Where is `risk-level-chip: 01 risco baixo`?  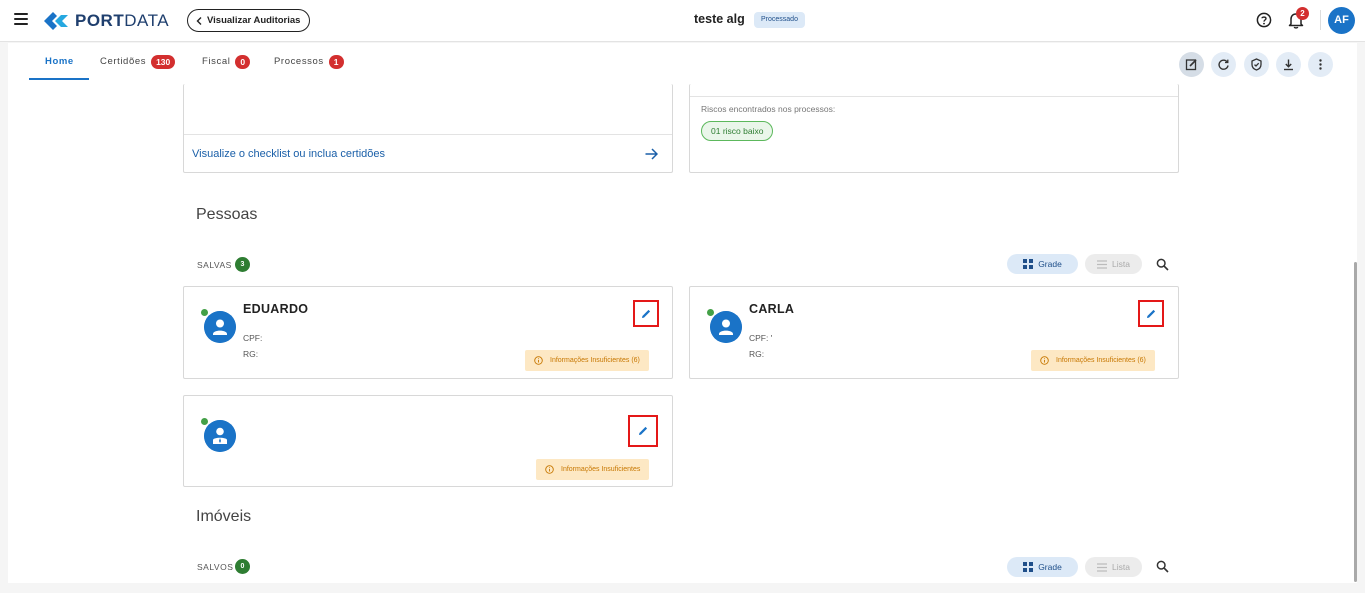
risk-level-chip: 01 risco baixo is located at coordinates (737, 131).